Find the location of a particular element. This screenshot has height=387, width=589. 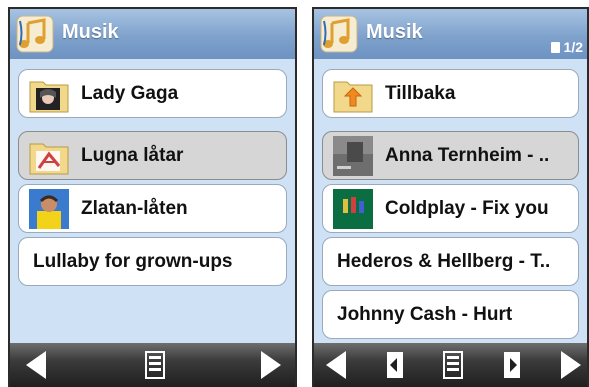

page-indicator: 1/2 is located at coordinates (566, 47).